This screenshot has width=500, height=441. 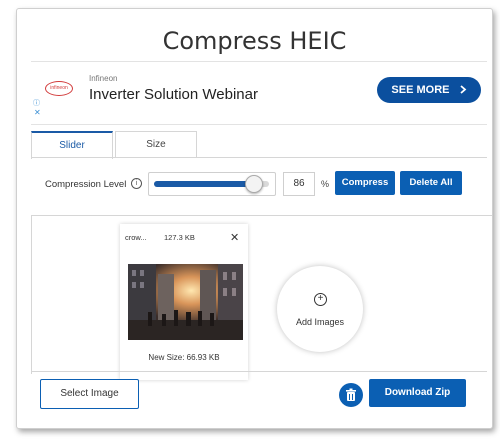 I want to click on page-title: Compress HEIC, so click(x=254, y=41).